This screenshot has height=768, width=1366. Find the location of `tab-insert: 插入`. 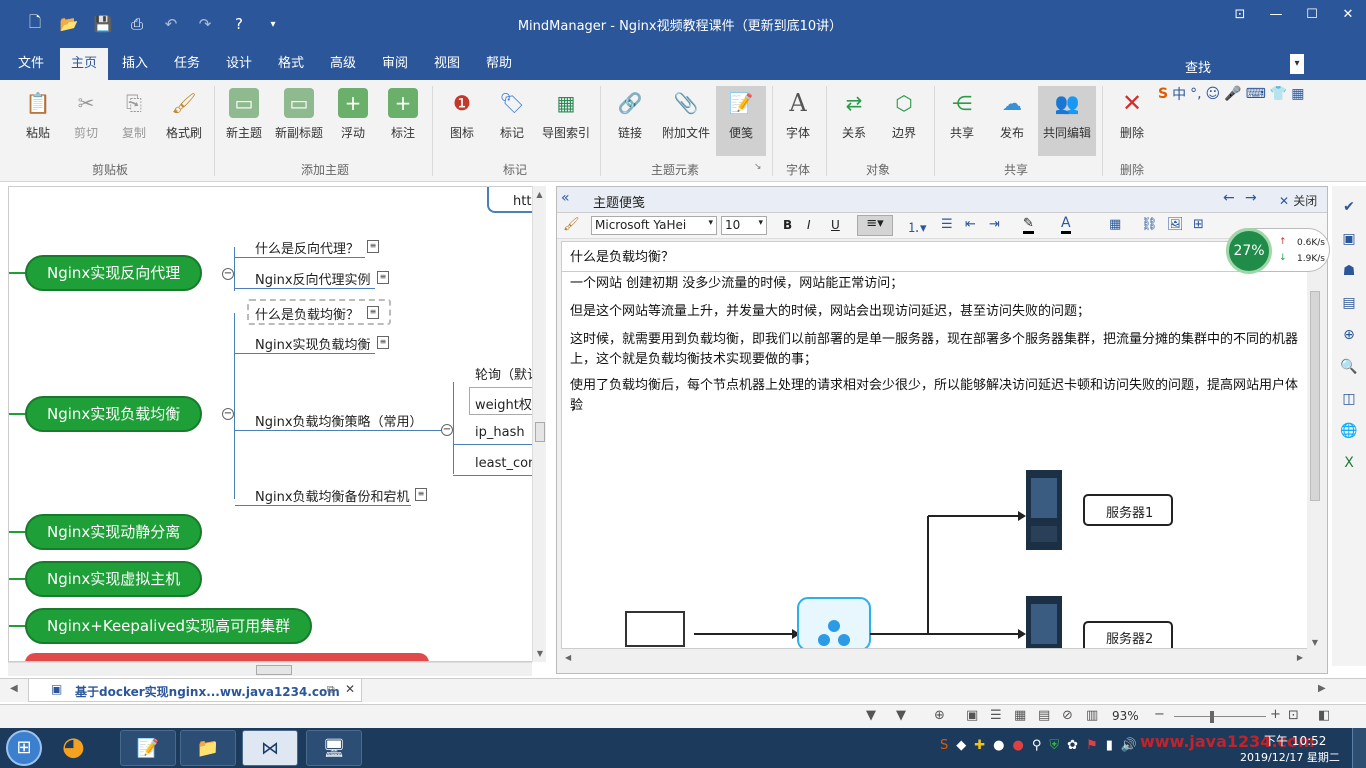

tab-insert: 插入 is located at coordinates (135, 64).